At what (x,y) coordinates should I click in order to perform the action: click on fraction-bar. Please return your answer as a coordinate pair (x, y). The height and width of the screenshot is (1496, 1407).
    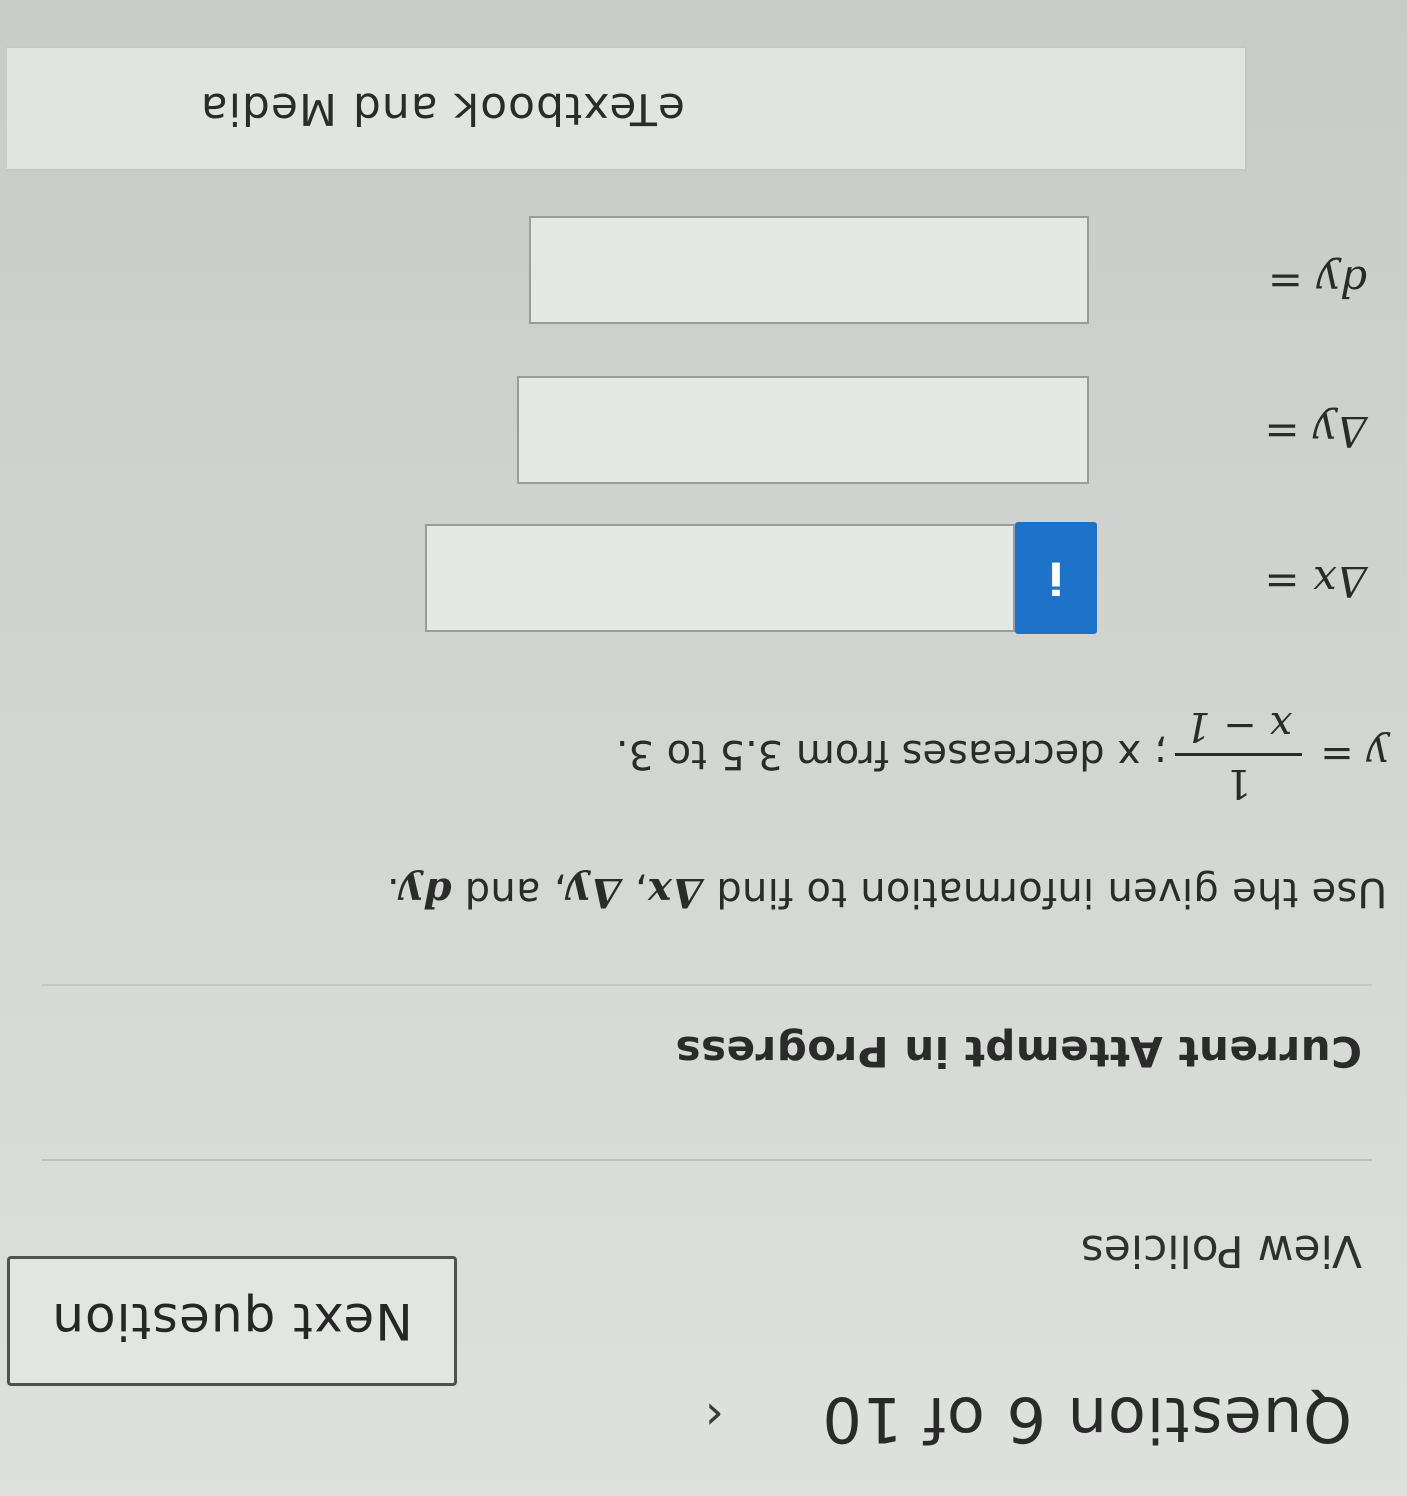
    Looking at the image, I should click on (1239, 754).